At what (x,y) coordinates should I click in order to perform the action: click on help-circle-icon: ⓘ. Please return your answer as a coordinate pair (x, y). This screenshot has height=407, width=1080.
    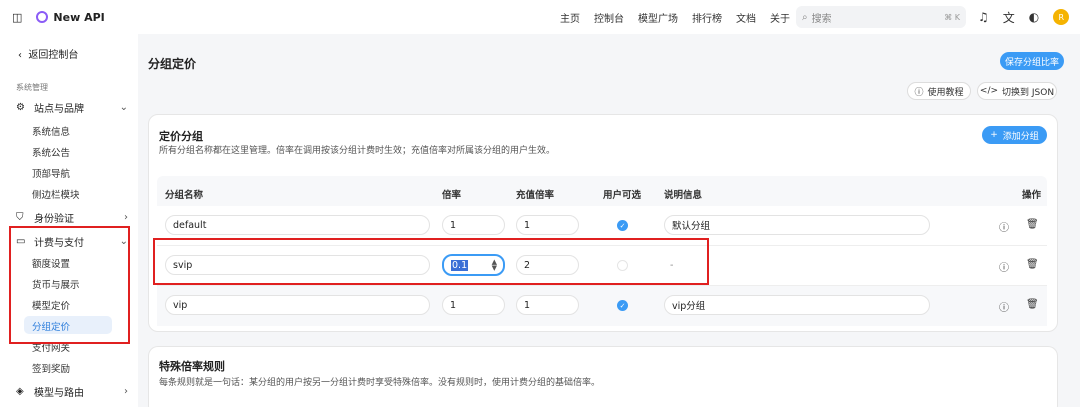
    Looking at the image, I should click on (919, 92).